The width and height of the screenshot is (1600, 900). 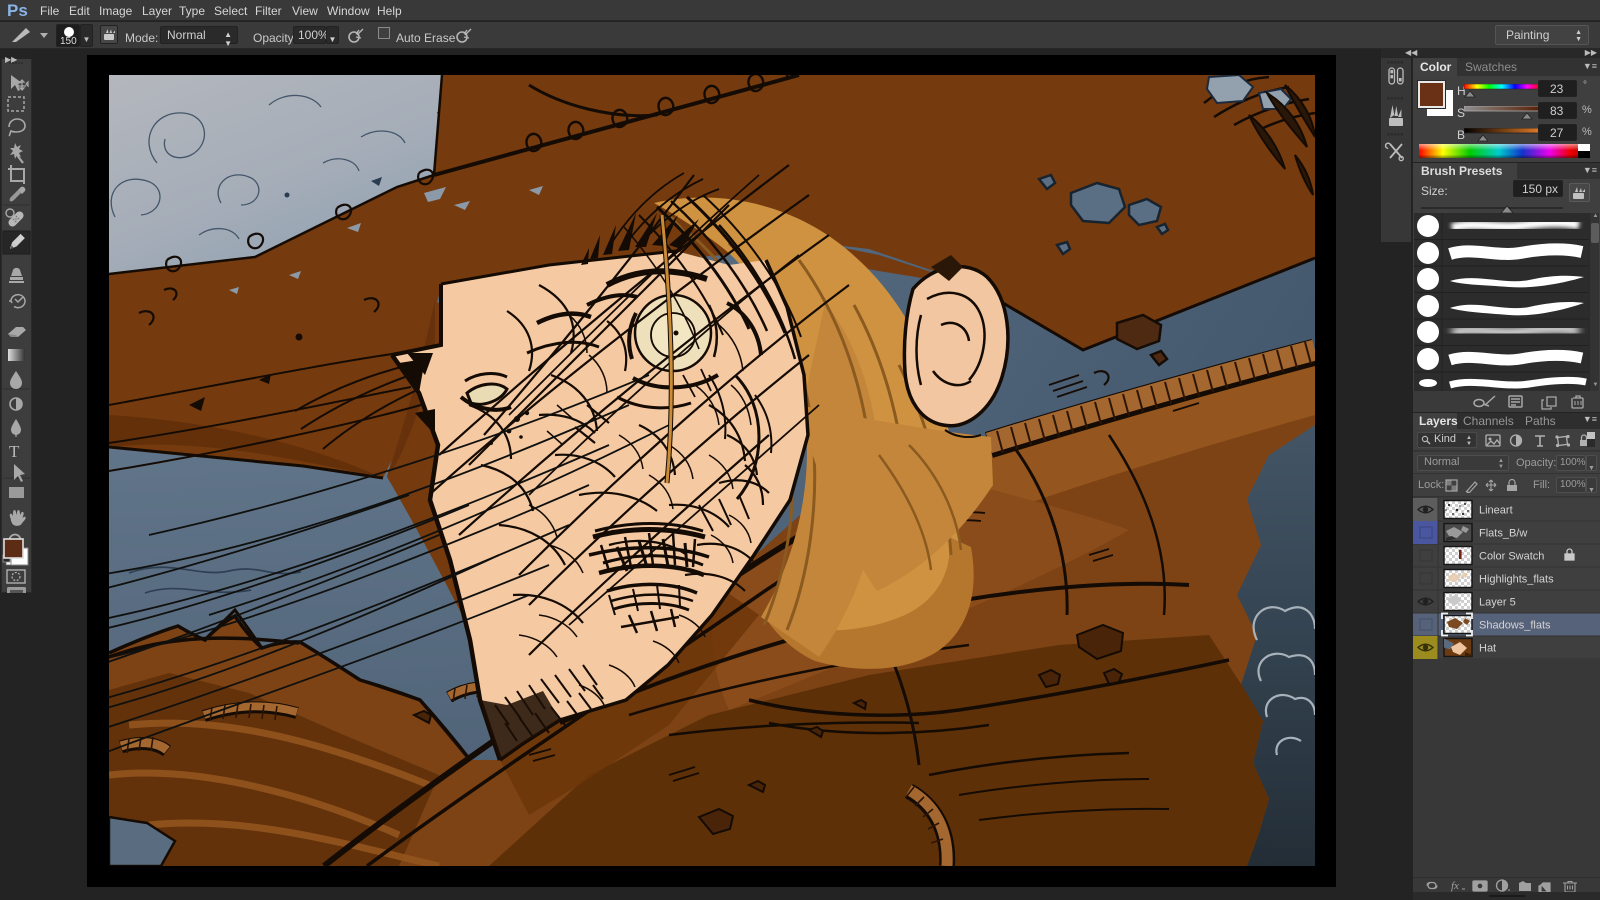 What do you see at coordinates (1515, 626) in the screenshot?
I see `svg-text: Shadows_flats` at bounding box center [1515, 626].